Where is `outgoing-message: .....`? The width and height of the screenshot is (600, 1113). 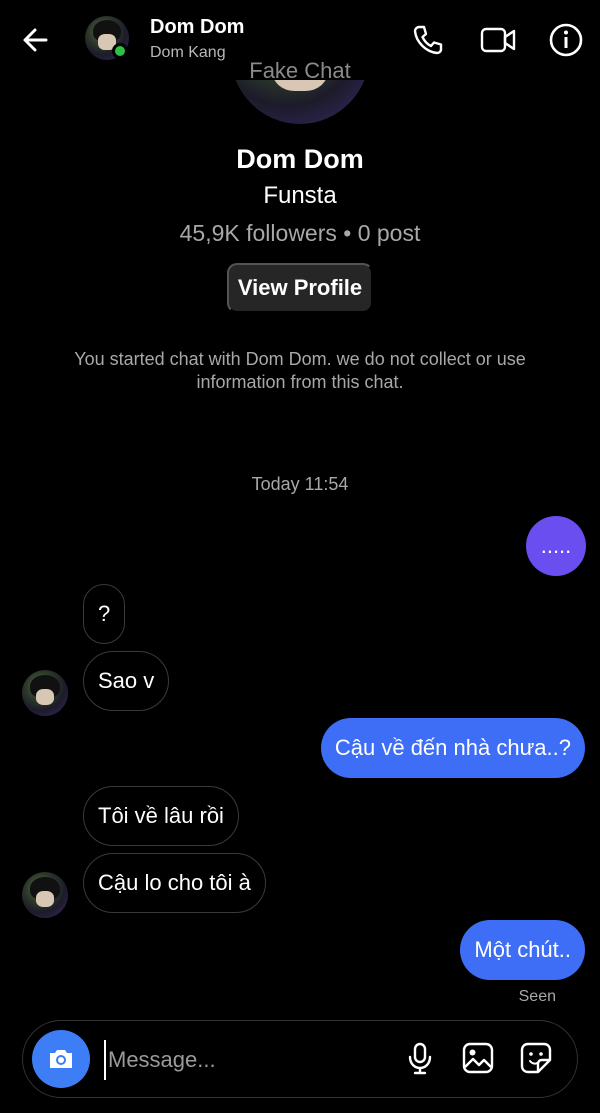 outgoing-message: ..... is located at coordinates (556, 546).